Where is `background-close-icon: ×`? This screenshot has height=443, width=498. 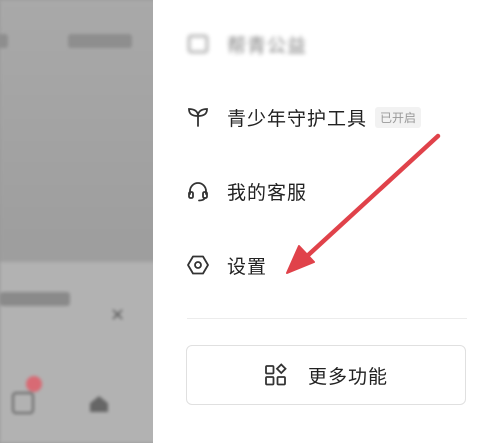 background-close-icon: × is located at coordinates (118, 314).